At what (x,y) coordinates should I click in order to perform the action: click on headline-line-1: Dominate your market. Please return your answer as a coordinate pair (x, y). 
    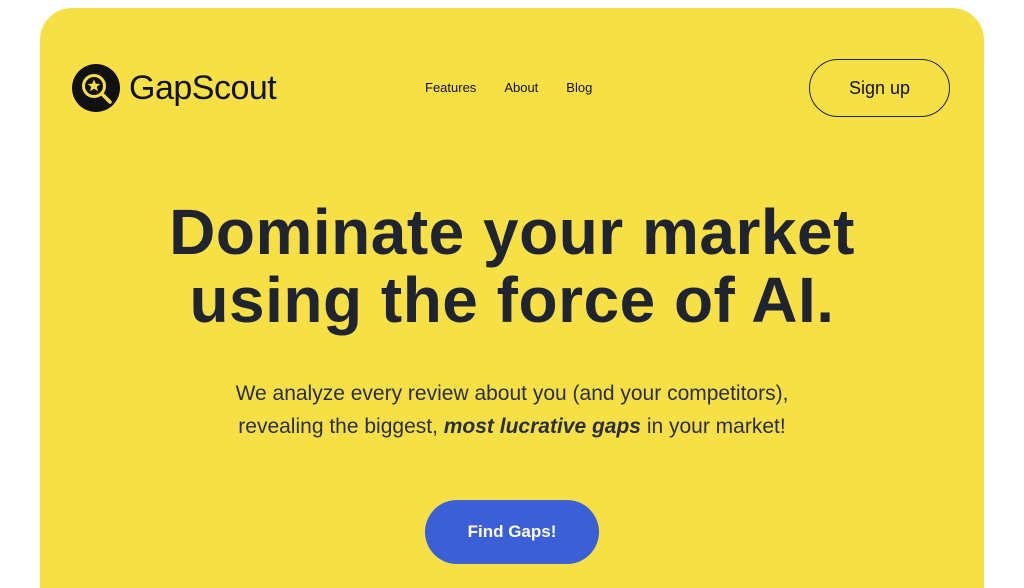
    Looking at the image, I should click on (512, 232).